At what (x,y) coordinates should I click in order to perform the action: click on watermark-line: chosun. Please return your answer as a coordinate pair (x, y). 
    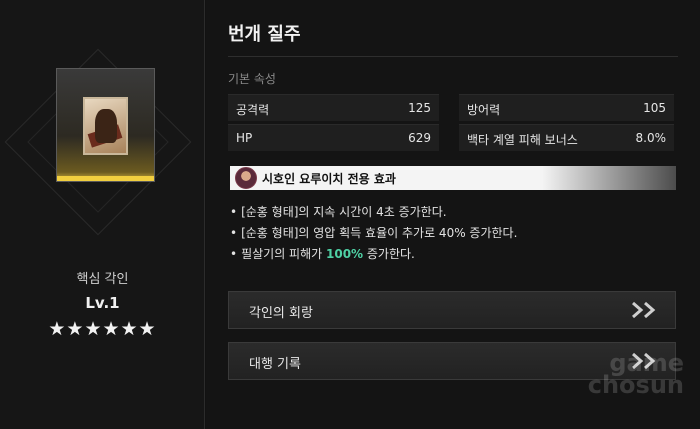
    Looking at the image, I should click on (635, 385).